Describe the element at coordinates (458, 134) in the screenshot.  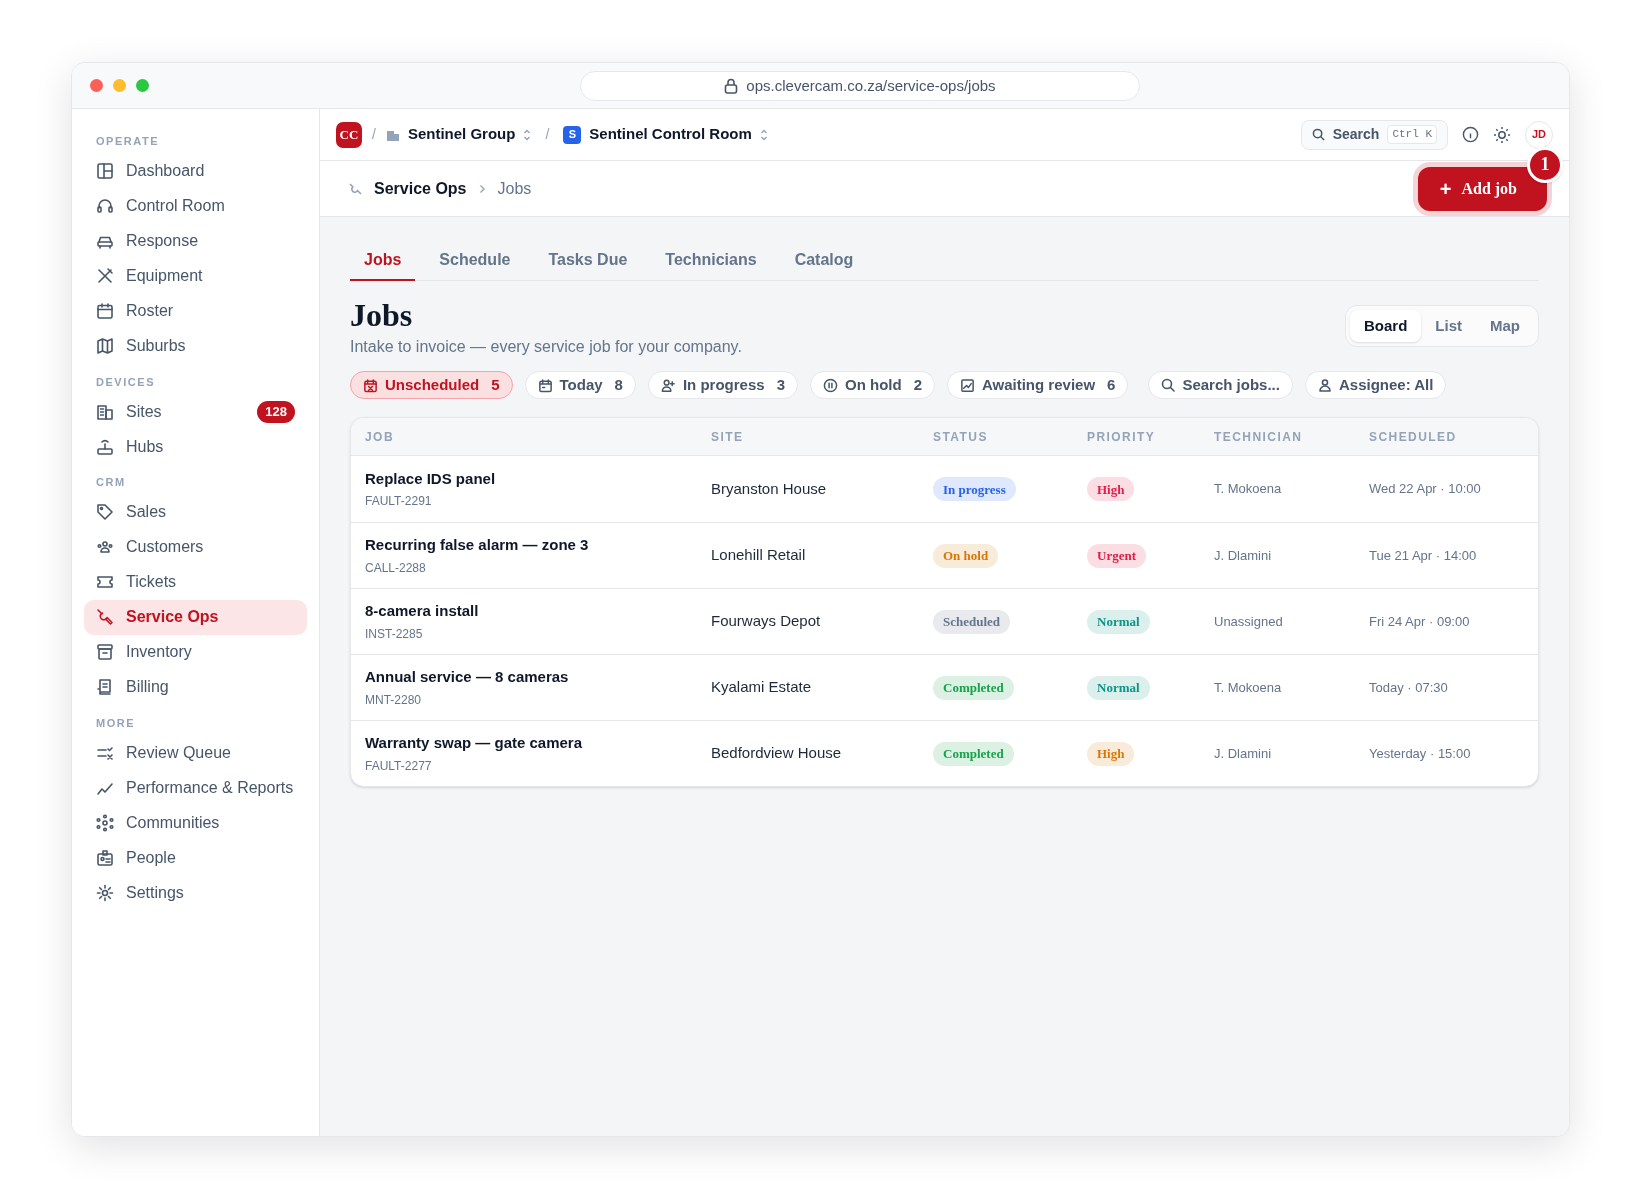
I see `org-switcher: Sentinel Group` at that location.